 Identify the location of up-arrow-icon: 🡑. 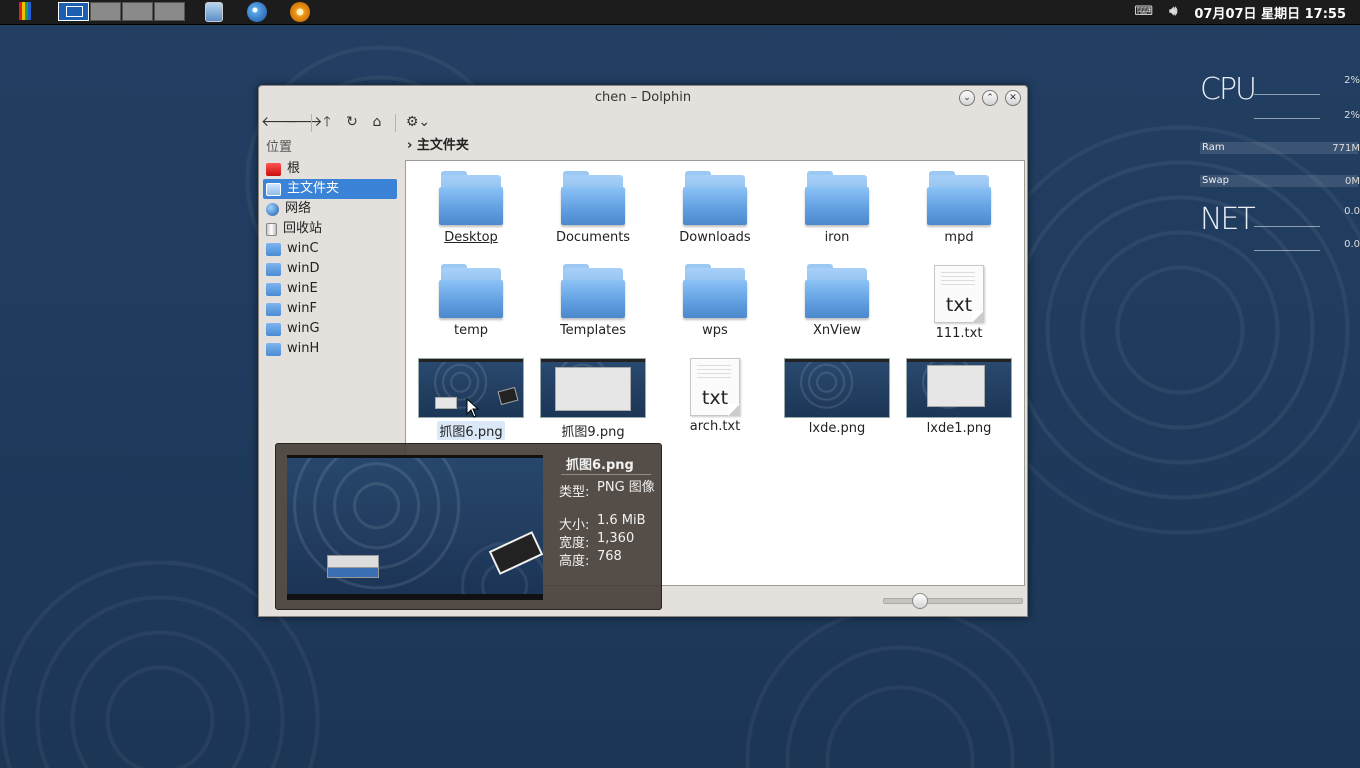
(327, 122).